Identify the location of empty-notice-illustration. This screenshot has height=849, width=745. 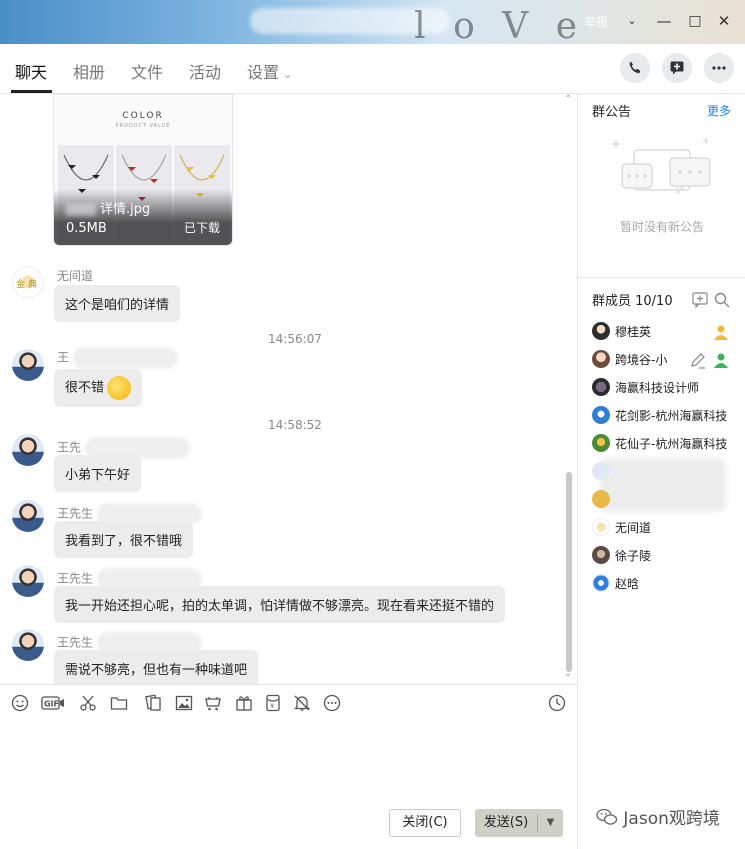
(661, 166).